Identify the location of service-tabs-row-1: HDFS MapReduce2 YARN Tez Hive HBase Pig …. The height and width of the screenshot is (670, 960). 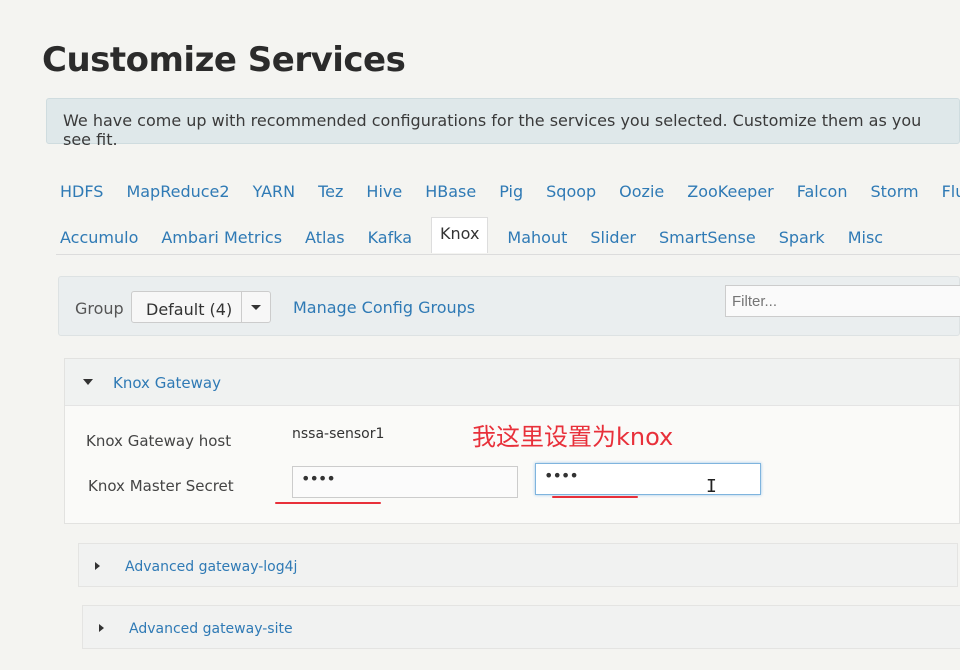
(508, 191).